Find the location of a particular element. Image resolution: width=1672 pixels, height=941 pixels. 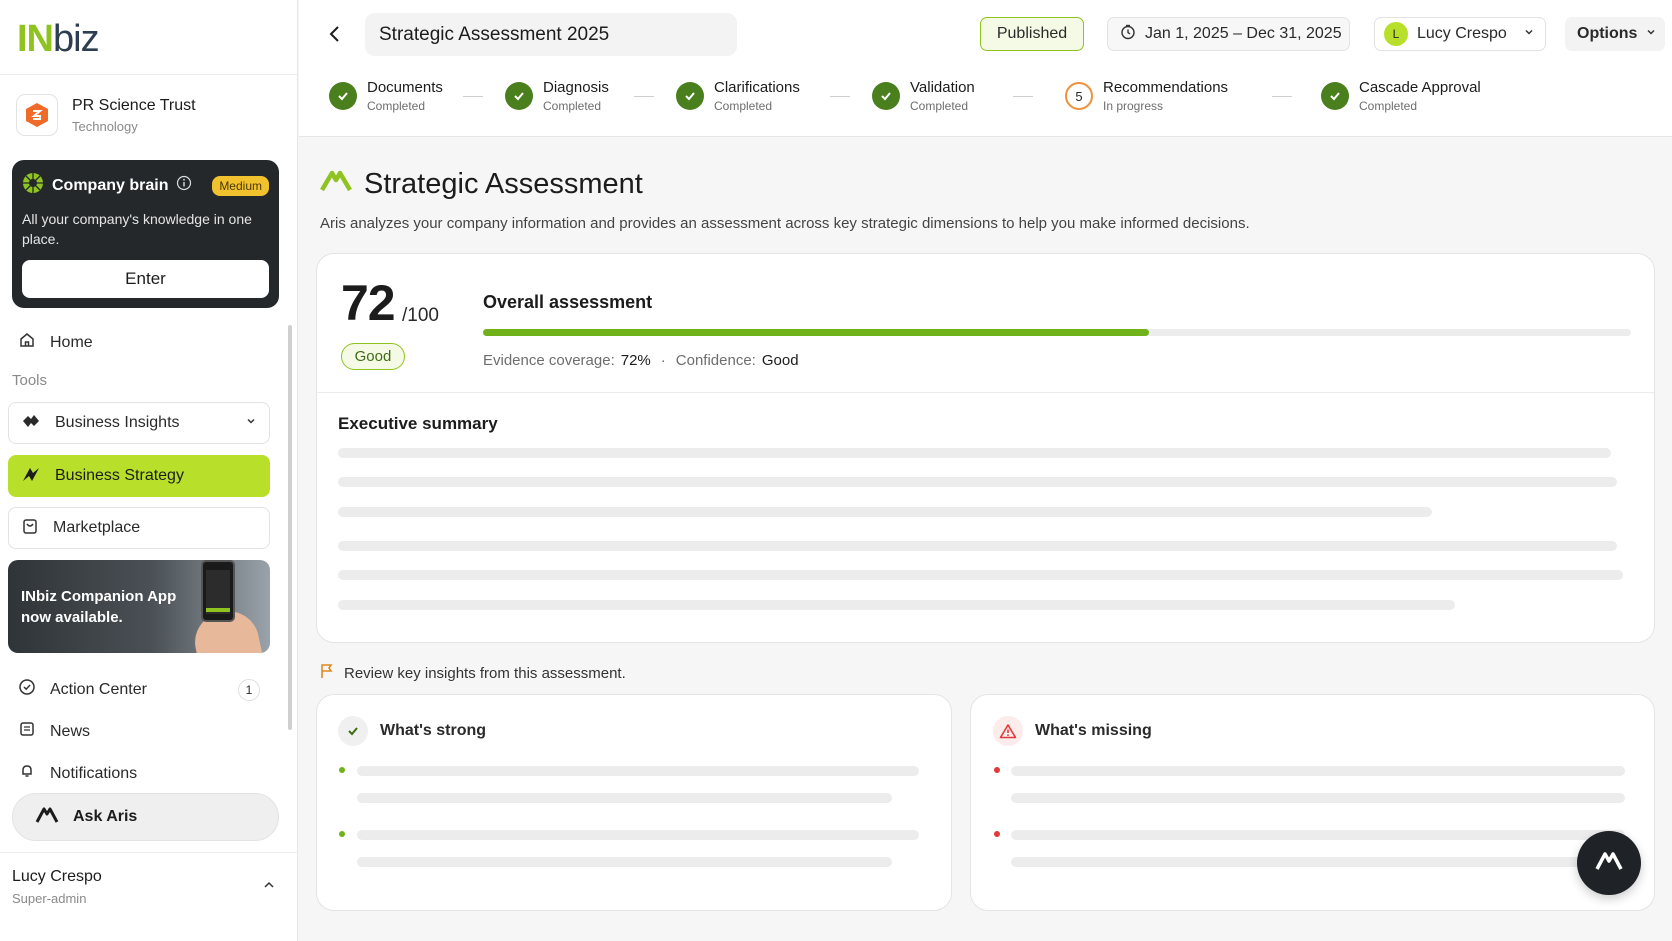

logo-biz: biz is located at coordinates (76, 39).